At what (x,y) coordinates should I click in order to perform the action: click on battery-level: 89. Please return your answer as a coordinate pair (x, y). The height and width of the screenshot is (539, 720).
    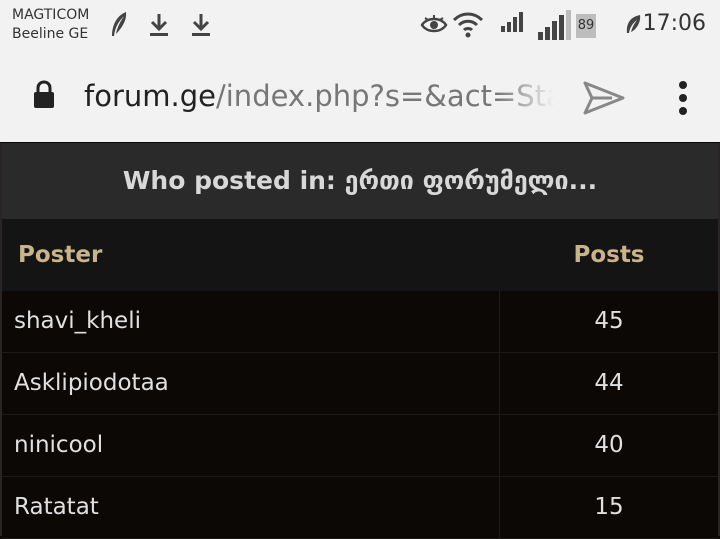
    Looking at the image, I should click on (586, 26).